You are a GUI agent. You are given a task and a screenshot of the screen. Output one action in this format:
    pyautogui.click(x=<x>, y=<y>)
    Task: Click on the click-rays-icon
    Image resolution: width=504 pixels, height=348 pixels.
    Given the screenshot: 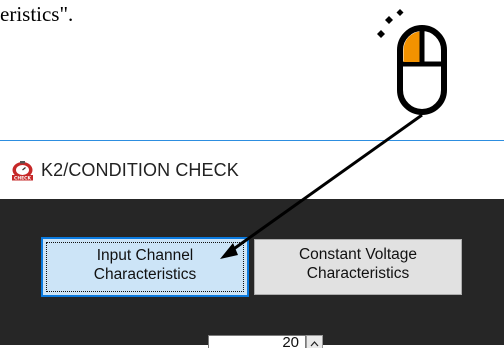 What is the action you would take?
    pyautogui.click(x=390, y=23)
    